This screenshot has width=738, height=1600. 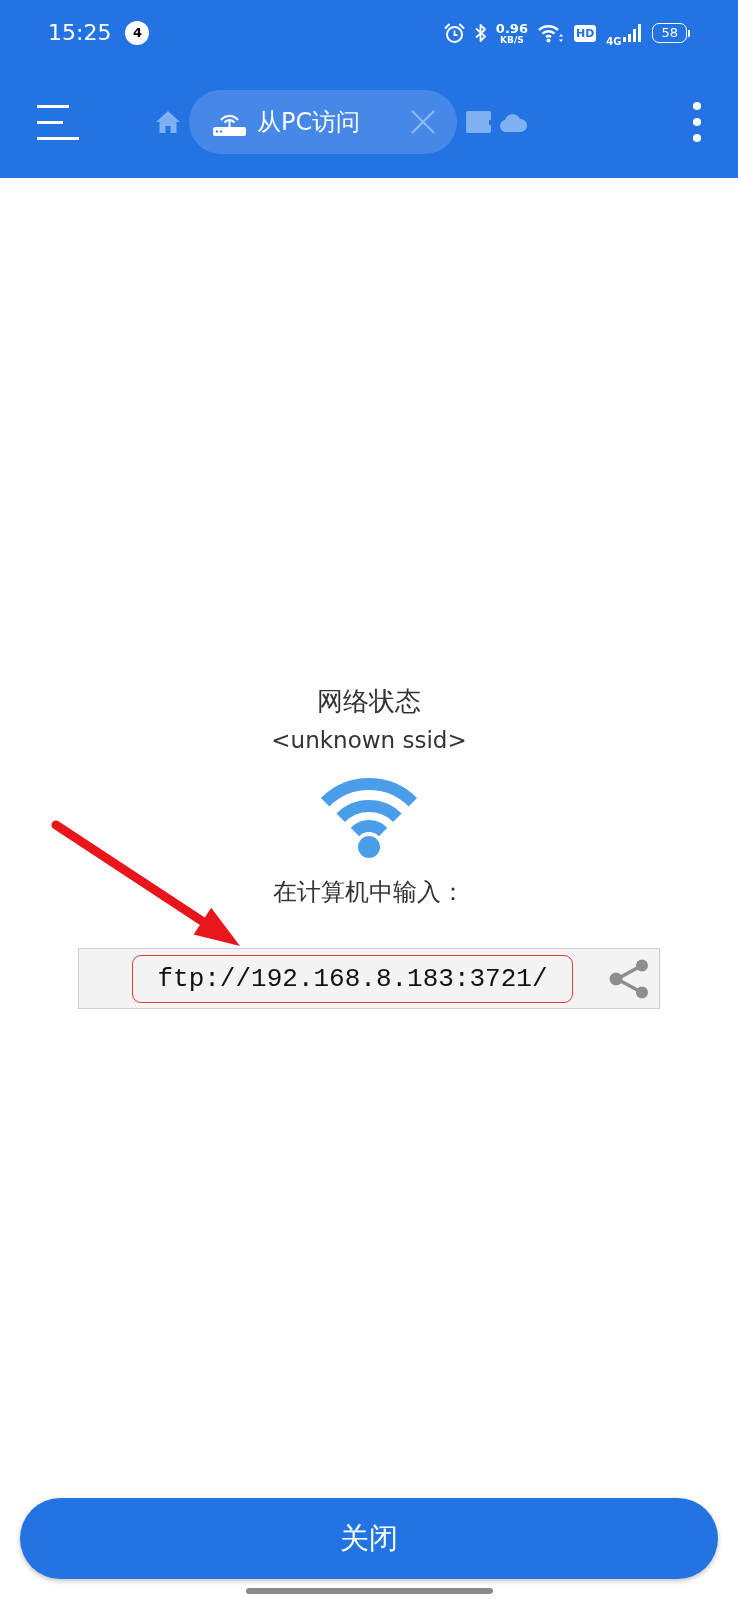 What do you see at coordinates (550, 33) in the screenshot?
I see `wifi-signal-icon` at bounding box center [550, 33].